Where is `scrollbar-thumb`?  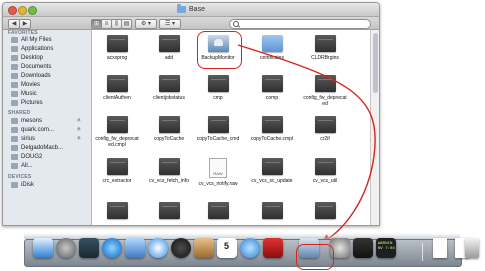 scrollbar-thumb is located at coordinates (375, 63).